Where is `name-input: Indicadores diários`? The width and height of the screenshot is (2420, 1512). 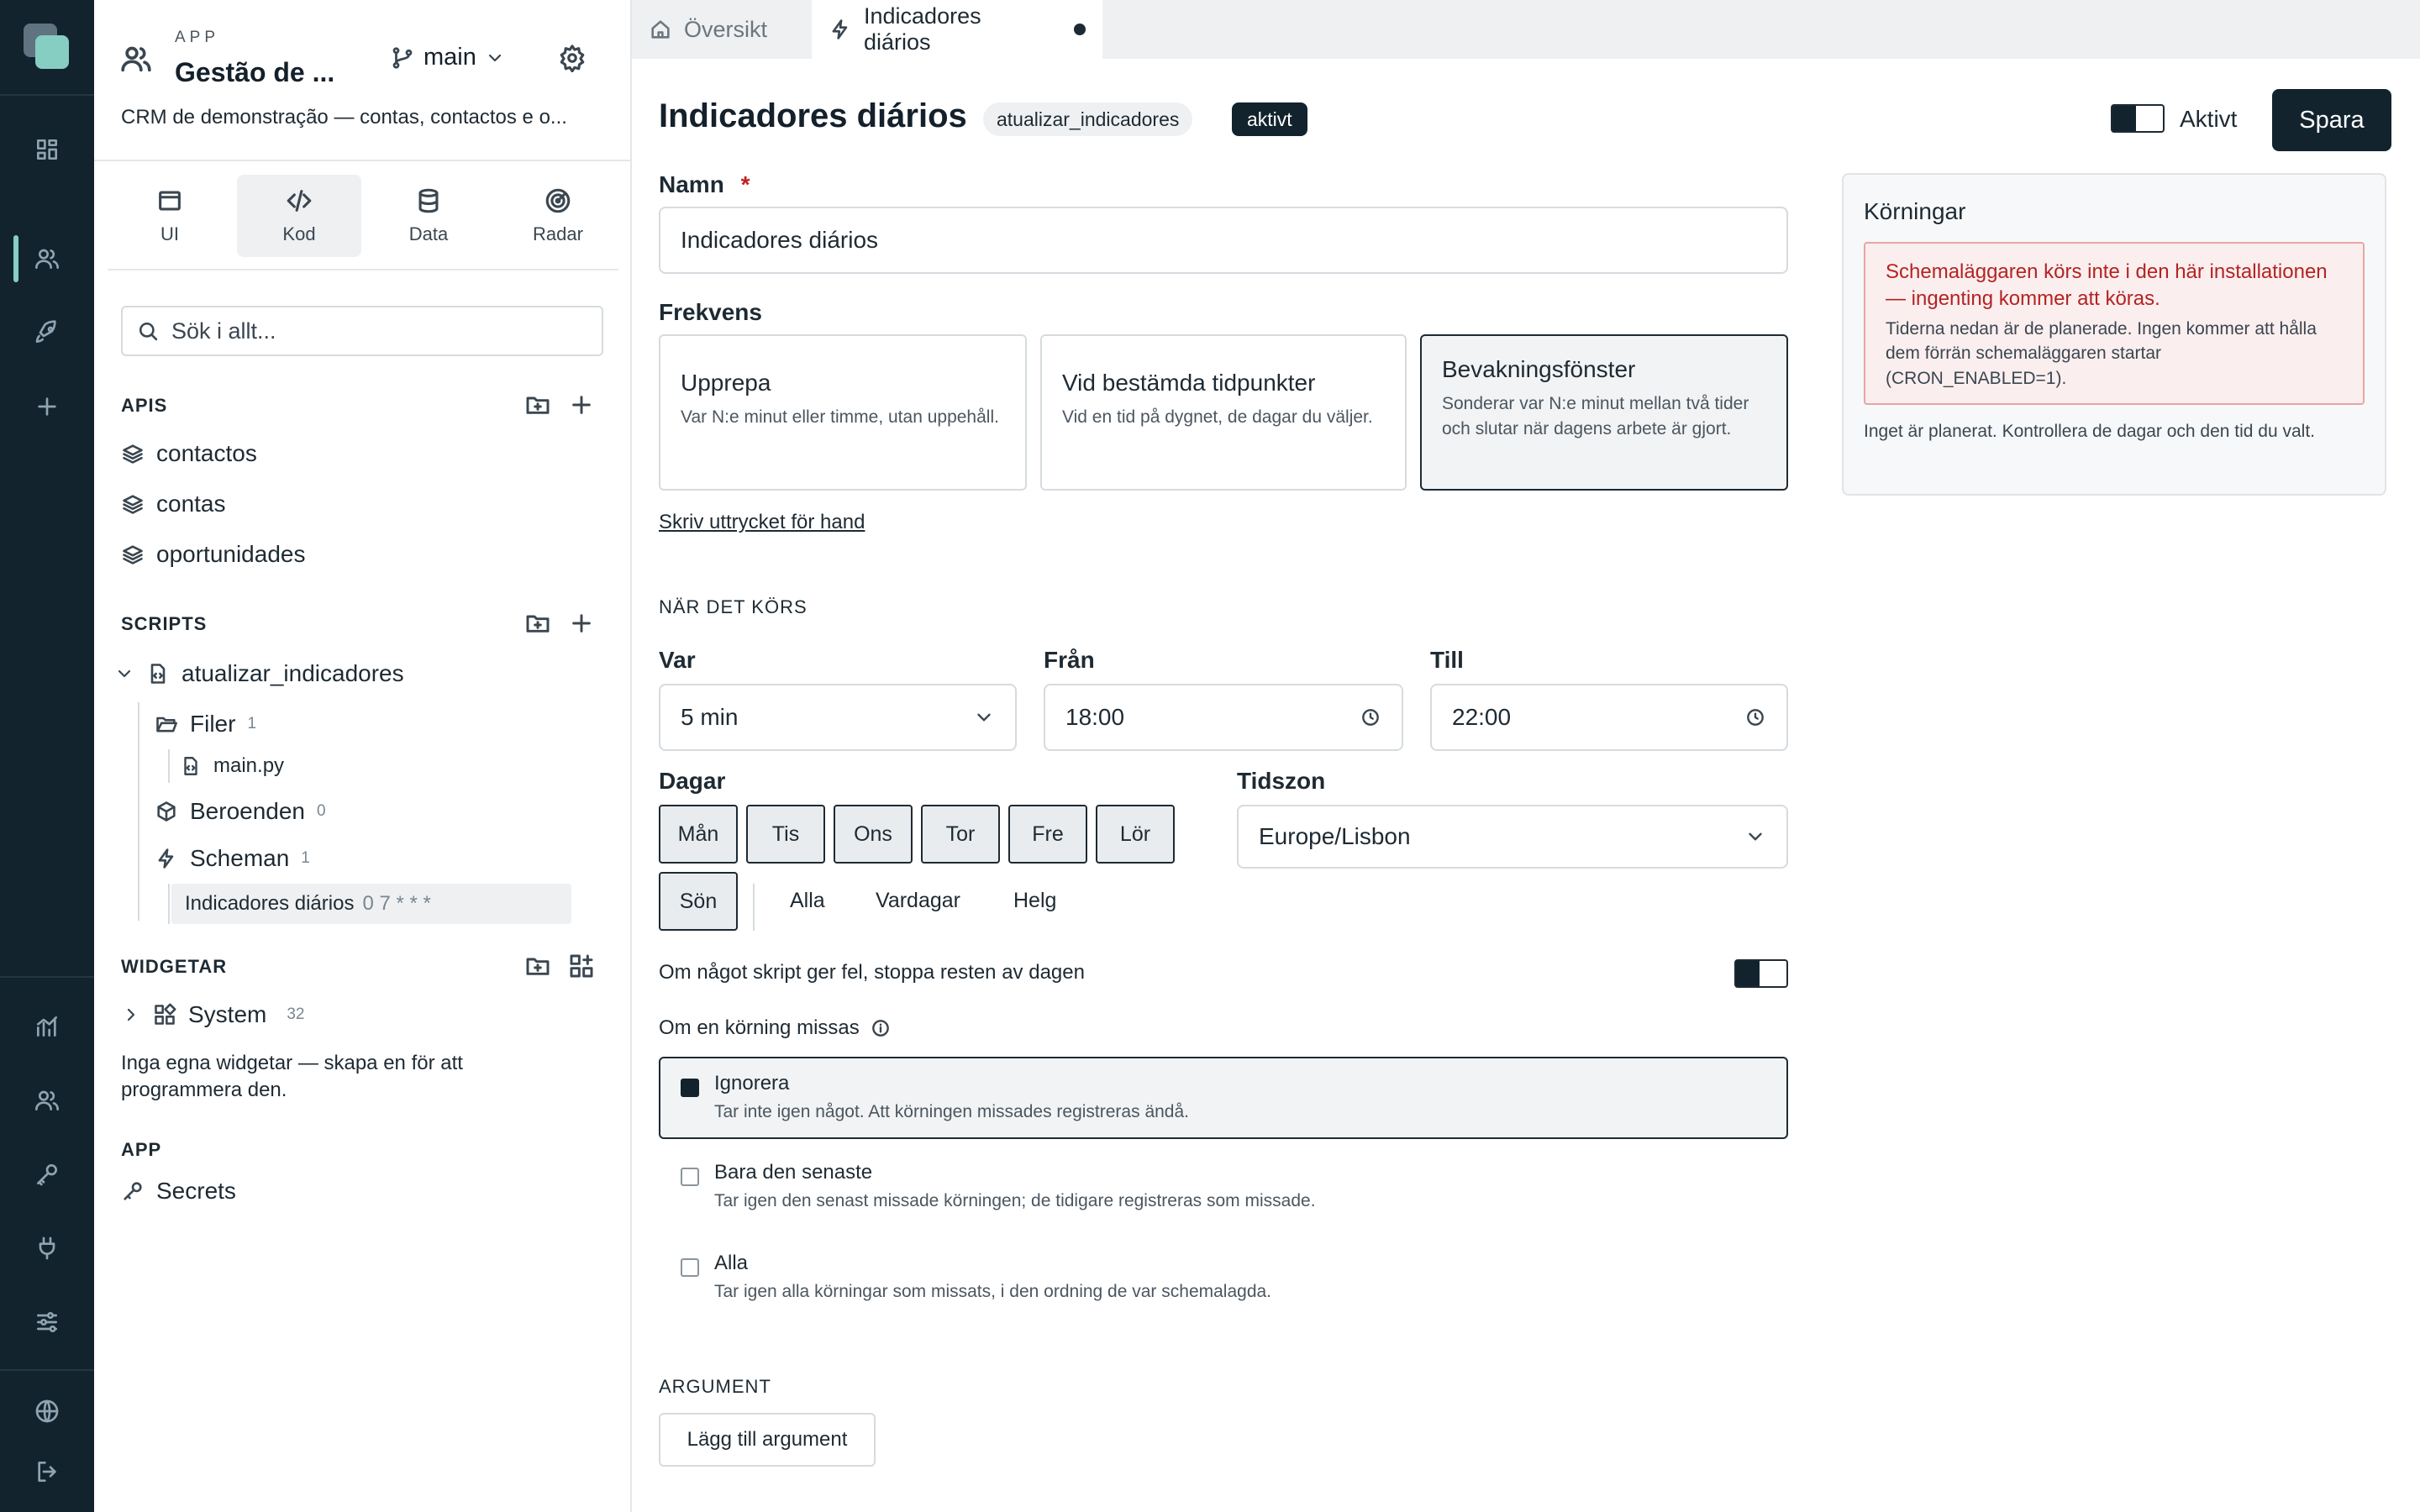
name-input: Indicadores diários is located at coordinates (1224, 240).